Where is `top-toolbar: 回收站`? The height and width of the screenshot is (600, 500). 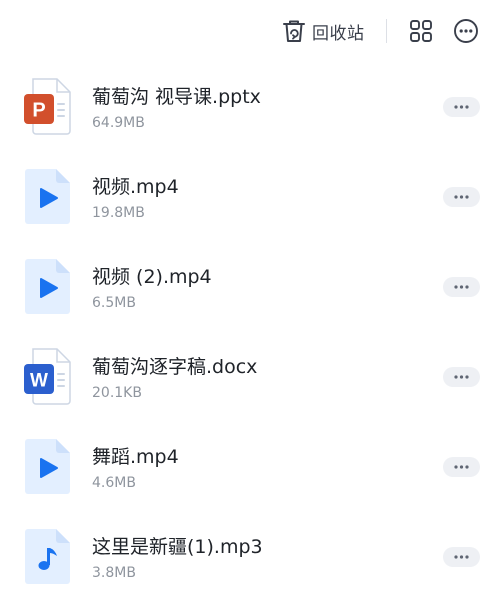
top-toolbar: 回收站 is located at coordinates (250, 30).